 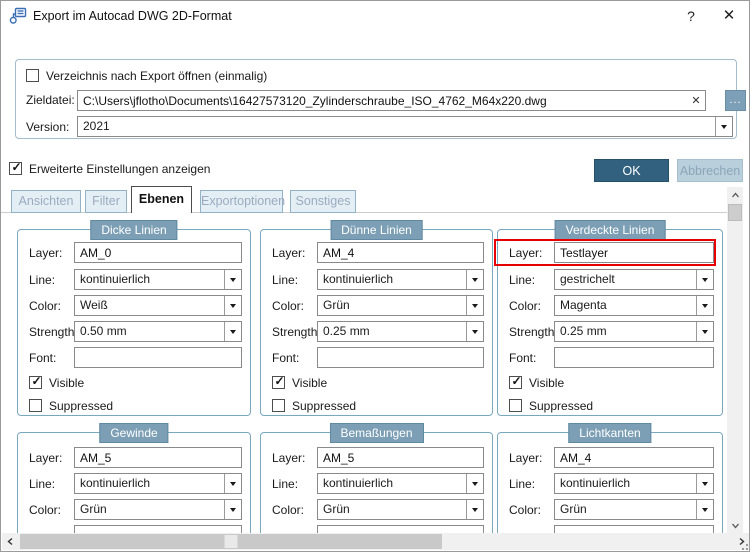 I want to click on scroll-up-icon, so click(x=735, y=195).